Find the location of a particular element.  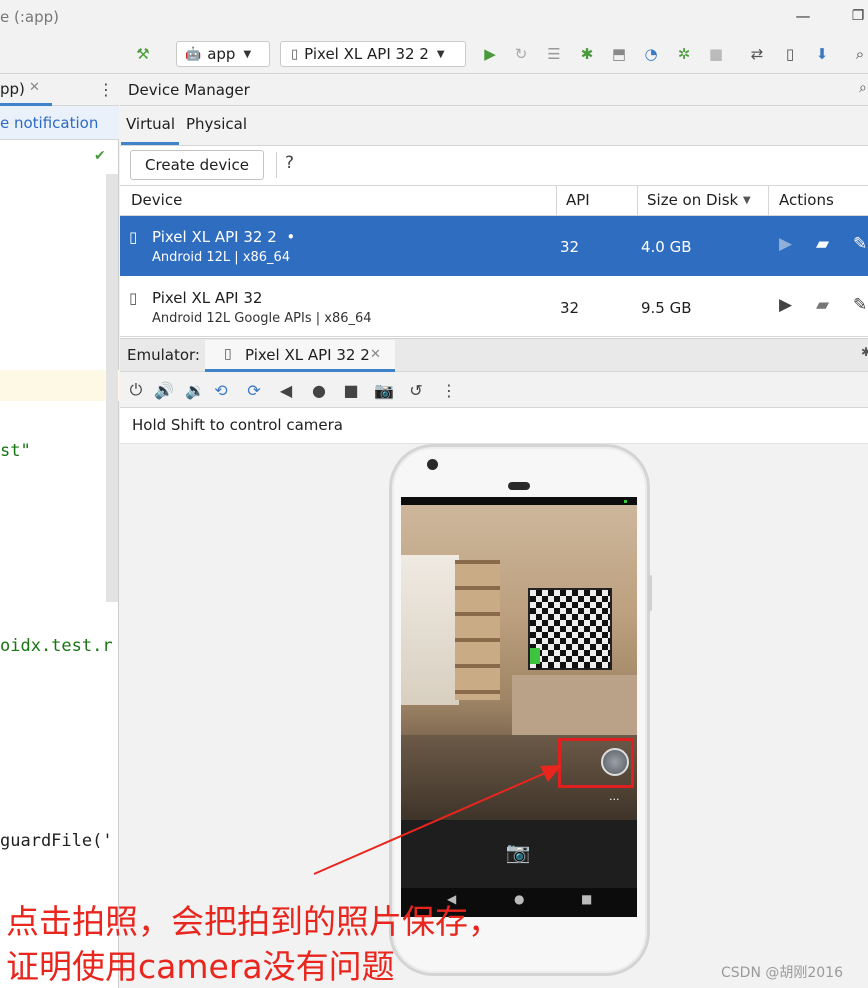

volume-down-icon: 🔉 is located at coordinates (195, 390).